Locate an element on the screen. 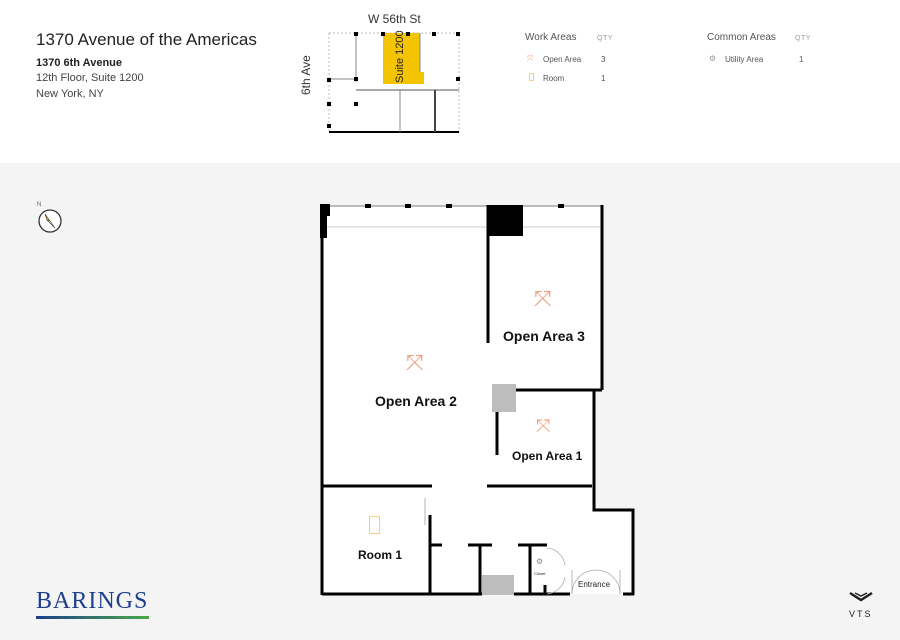 The height and width of the screenshot is (640, 900). gear-icon: ⚙ is located at coordinates (540, 561).